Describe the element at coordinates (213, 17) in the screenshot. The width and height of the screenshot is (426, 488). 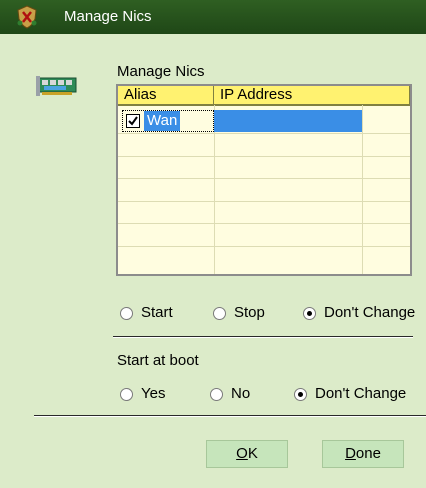
I see `title-bar: Manage Nics` at that location.